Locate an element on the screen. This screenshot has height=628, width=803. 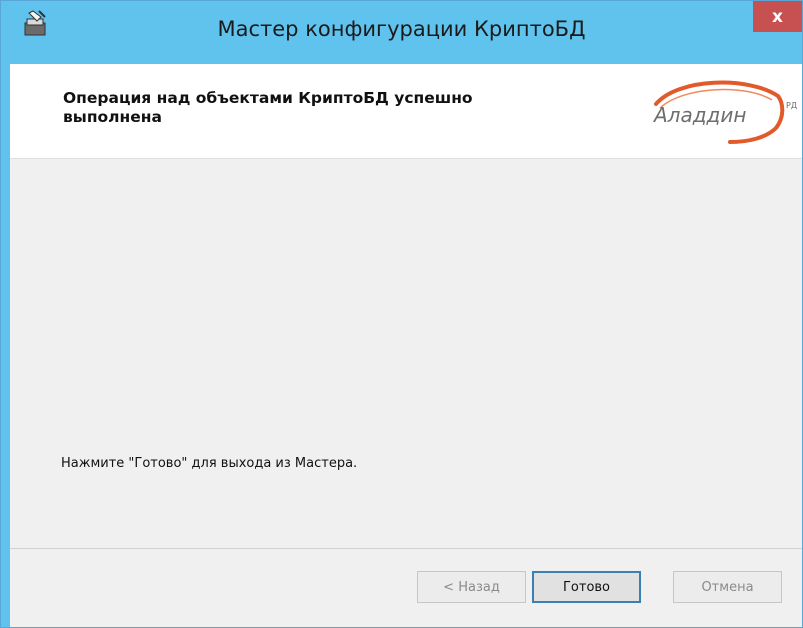
aladdin-logo: Аладдин РД is located at coordinates (724, 112).